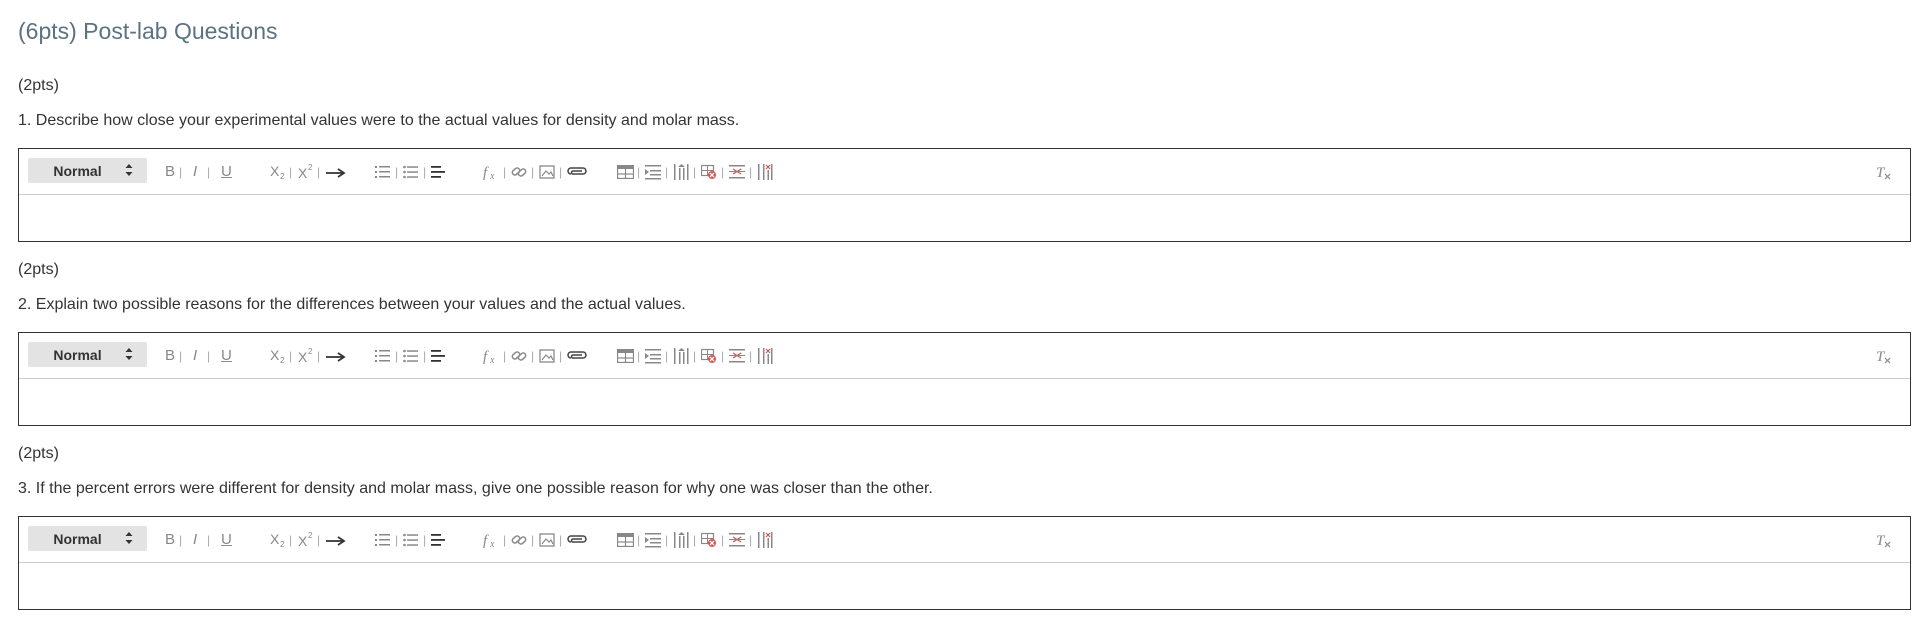 The image size is (1920, 628). Describe the element at coordinates (486, 541) in the screenshot. I see `svg-text: f` at that location.